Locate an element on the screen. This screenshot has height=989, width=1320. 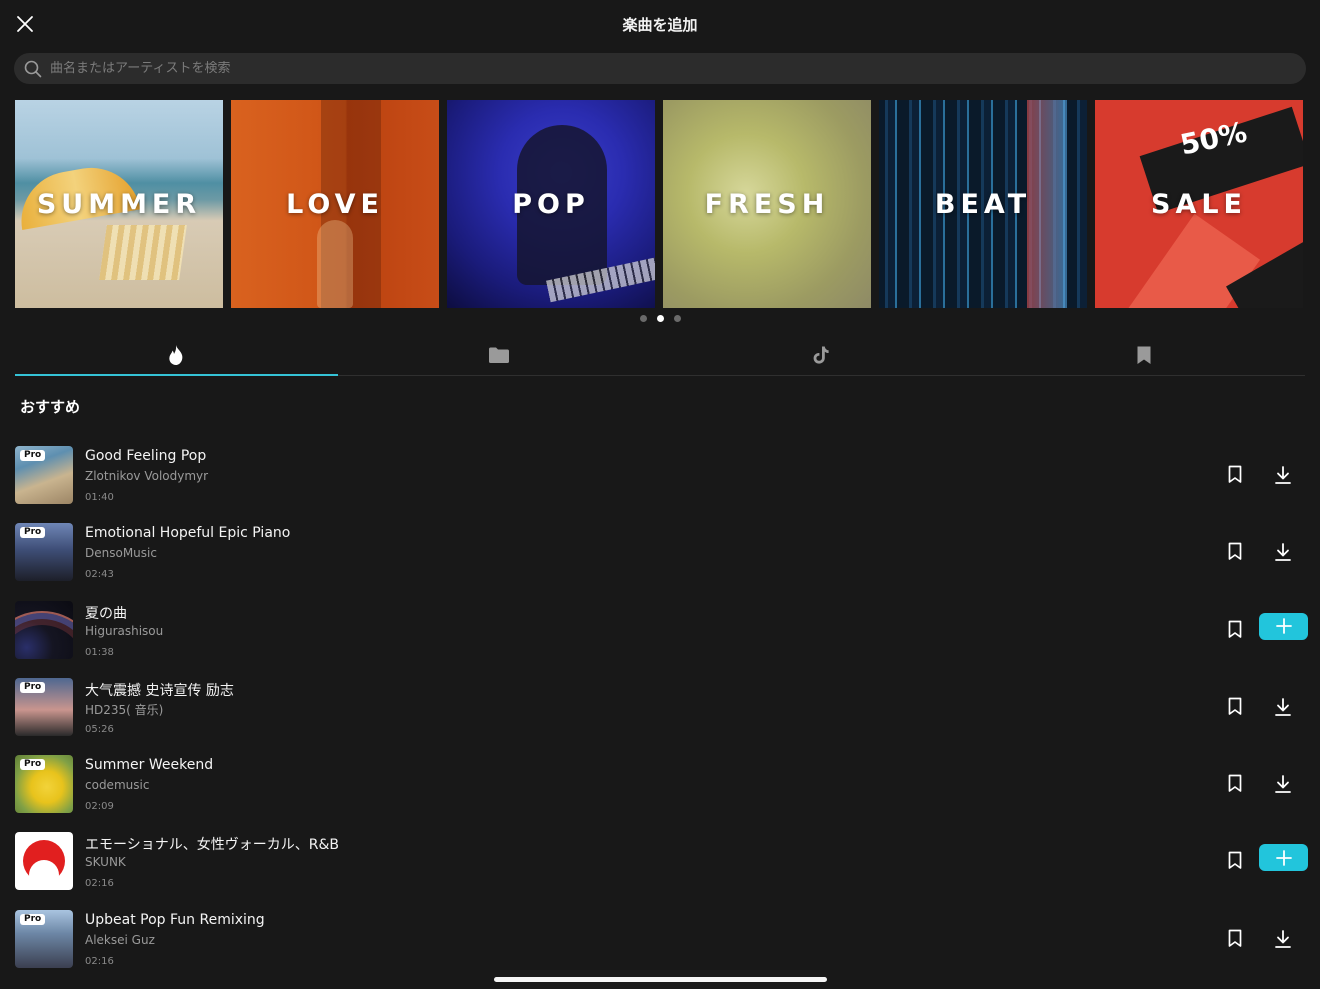
page-dot-active is located at coordinates (660, 318).